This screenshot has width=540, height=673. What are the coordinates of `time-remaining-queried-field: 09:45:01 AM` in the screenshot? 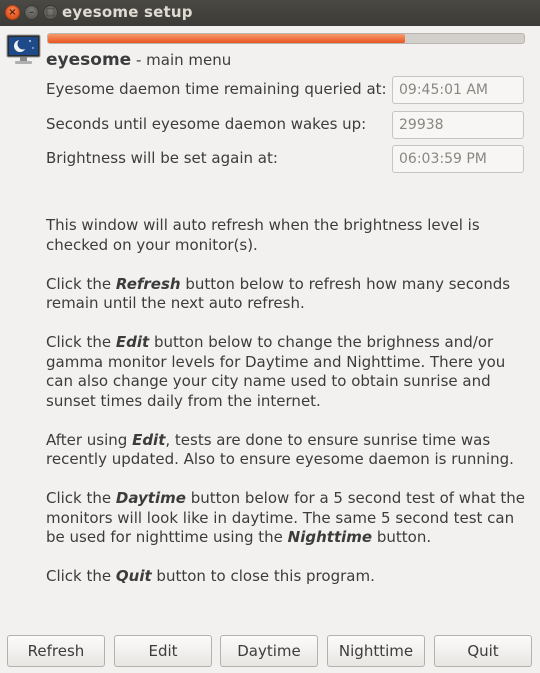 It's located at (458, 90).